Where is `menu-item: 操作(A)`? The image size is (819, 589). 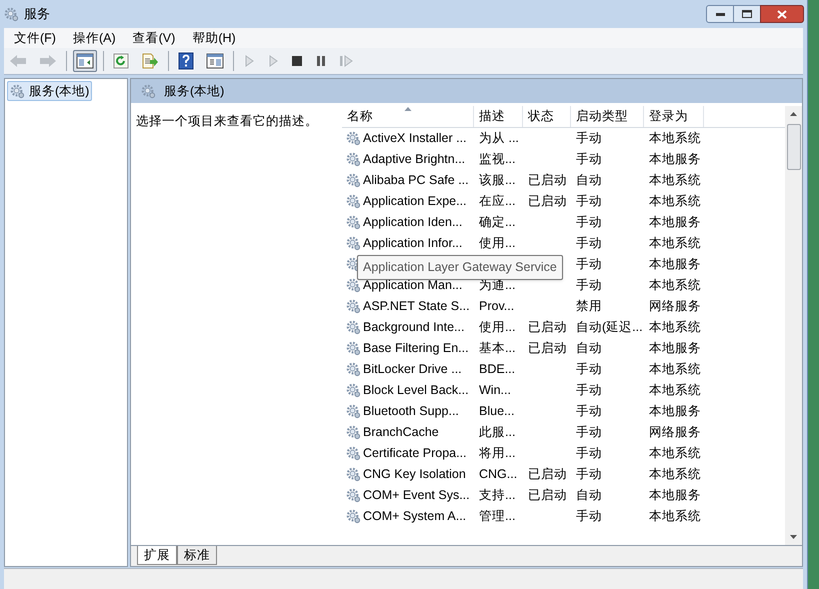
menu-item: 操作(A) is located at coordinates (94, 38).